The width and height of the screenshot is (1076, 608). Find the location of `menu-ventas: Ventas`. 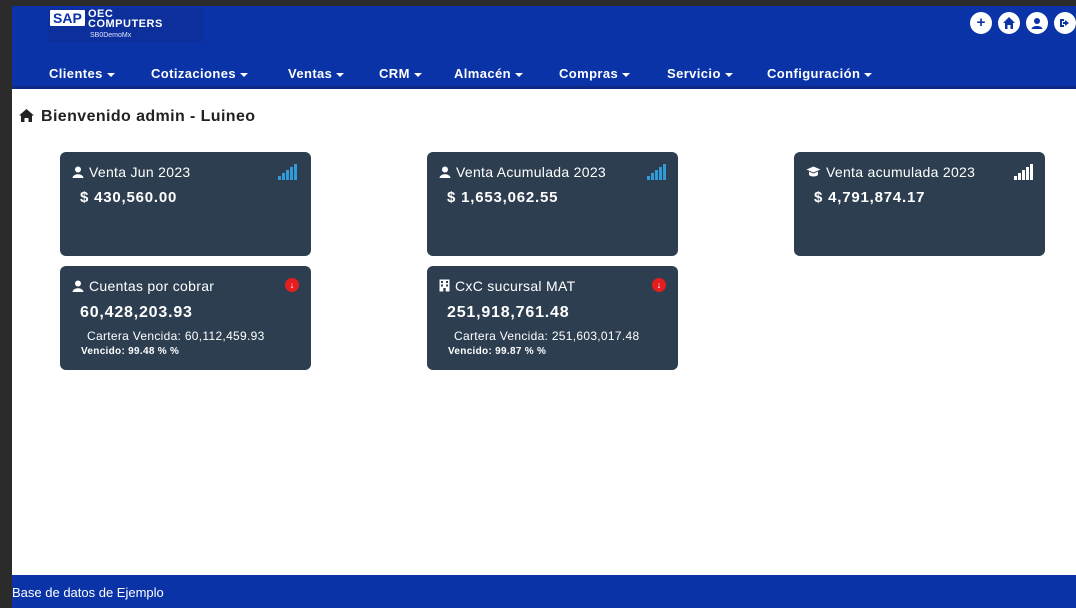

menu-ventas: Ventas is located at coordinates (316, 73).